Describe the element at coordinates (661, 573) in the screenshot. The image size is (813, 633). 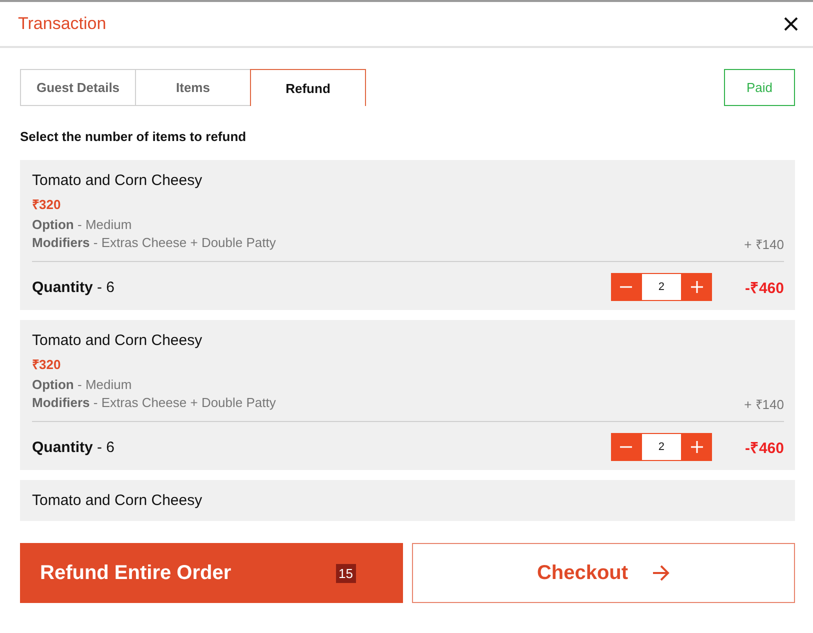
I see `arrow-right-icon` at that location.